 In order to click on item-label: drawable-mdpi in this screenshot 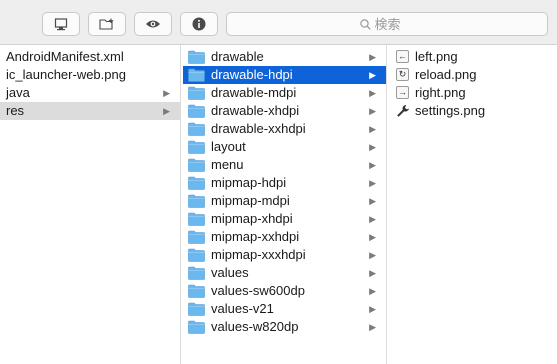, I will do `click(254, 92)`.